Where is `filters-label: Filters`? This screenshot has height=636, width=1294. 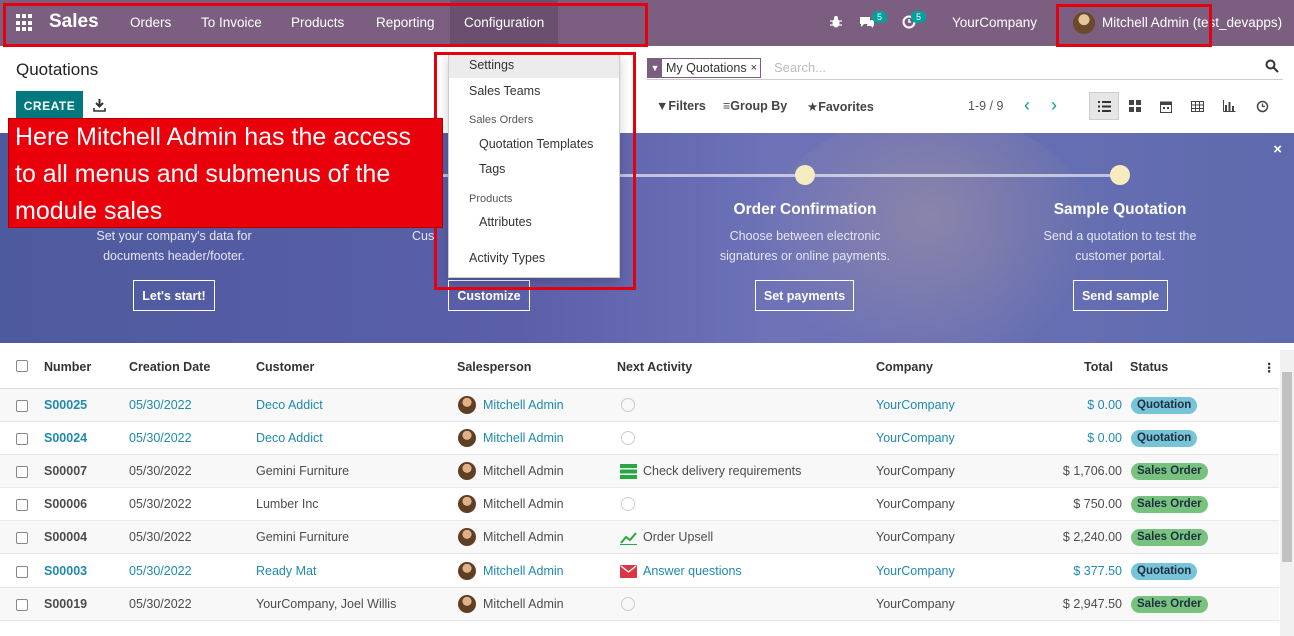
filters-label: Filters is located at coordinates (687, 106).